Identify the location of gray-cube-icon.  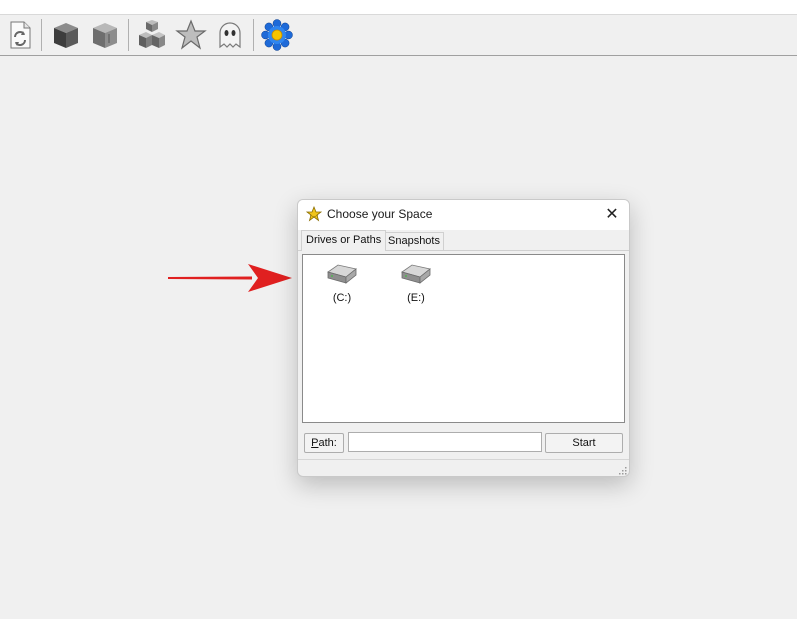
(105, 35).